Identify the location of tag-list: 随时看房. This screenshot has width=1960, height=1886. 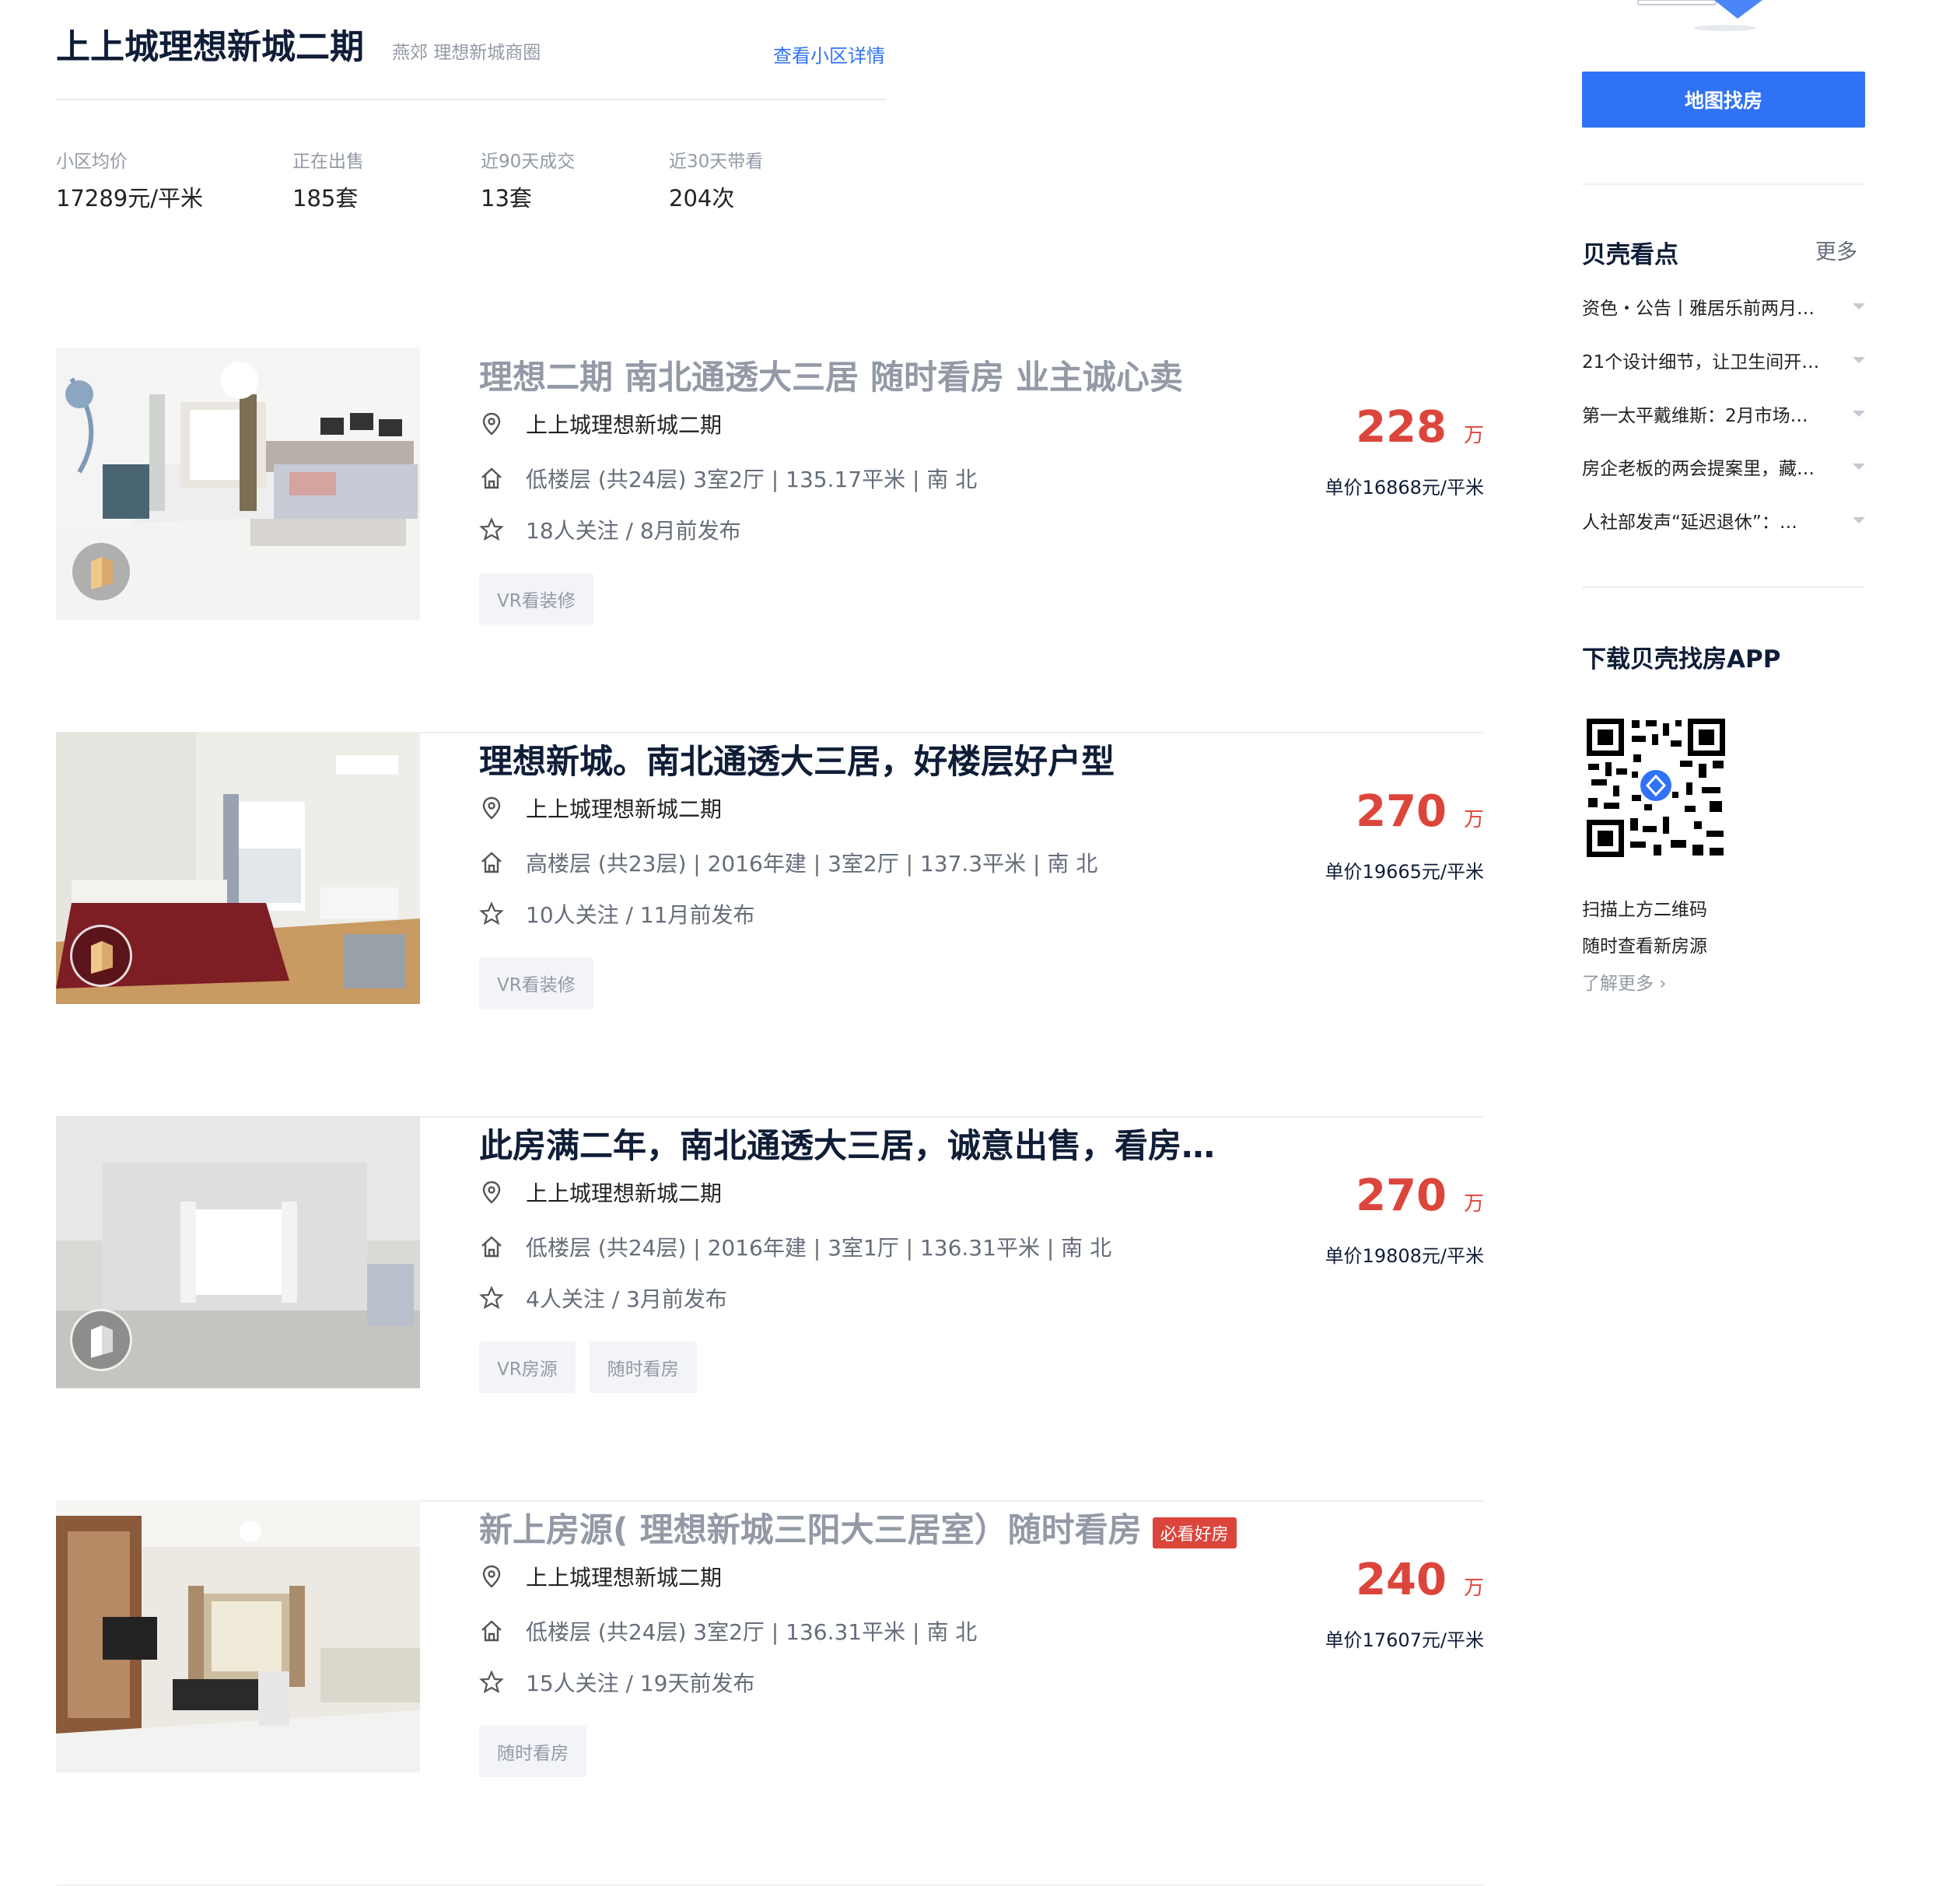
(533, 1751).